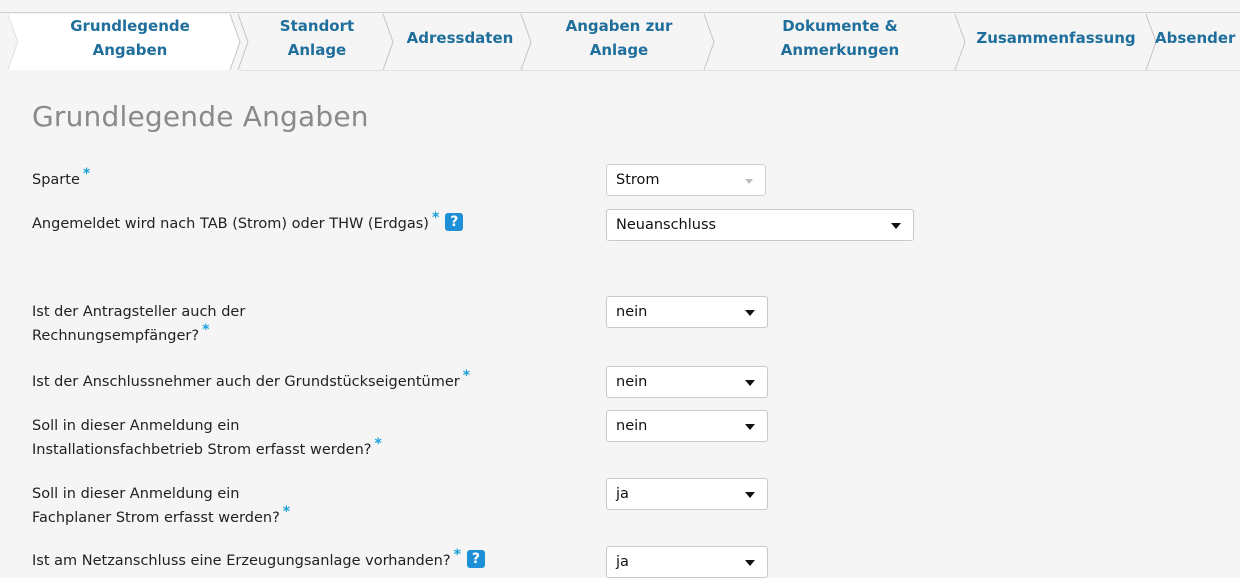 The image size is (1240, 578). What do you see at coordinates (686, 180) in the screenshot?
I see `sparte-select: Strom` at bounding box center [686, 180].